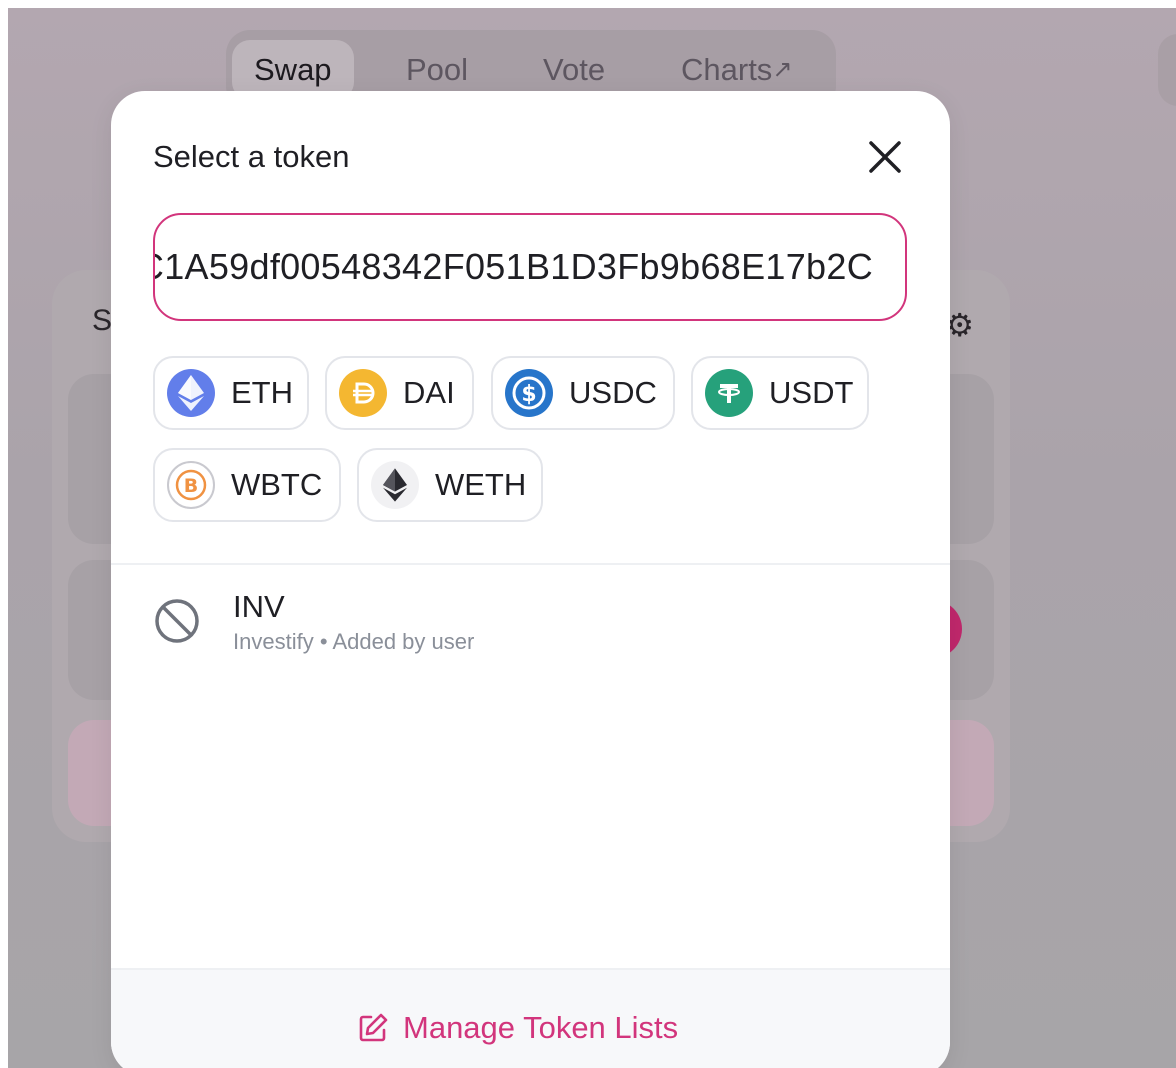 Image resolution: width=1176 pixels, height=1068 pixels. Describe the element at coordinates (1167, 70) in the screenshot. I see `account-button` at that location.